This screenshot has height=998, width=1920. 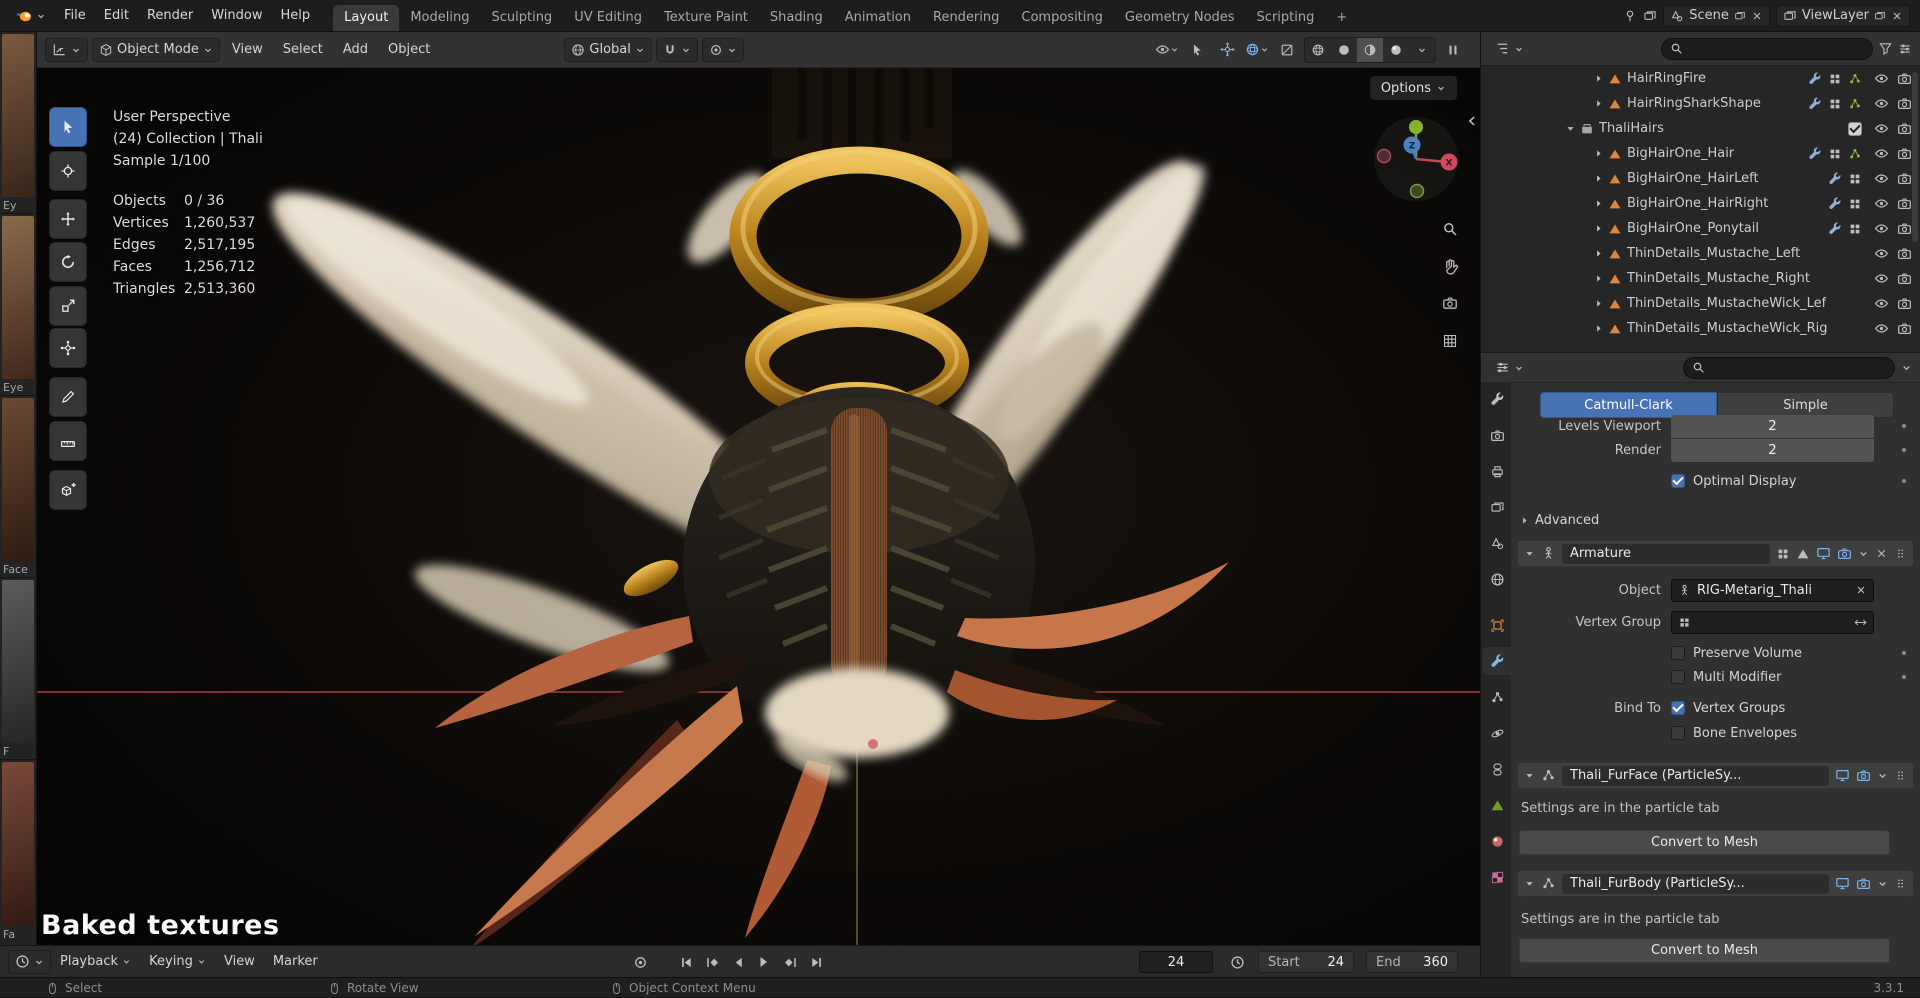 What do you see at coordinates (1666, 553) in the screenshot?
I see `modifier-name-field: Armature` at bounding box center [1666, 553].